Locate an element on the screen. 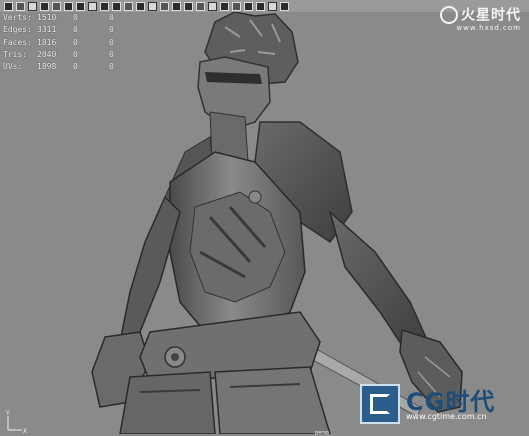  render-icon is located at coordinates (128, 6).